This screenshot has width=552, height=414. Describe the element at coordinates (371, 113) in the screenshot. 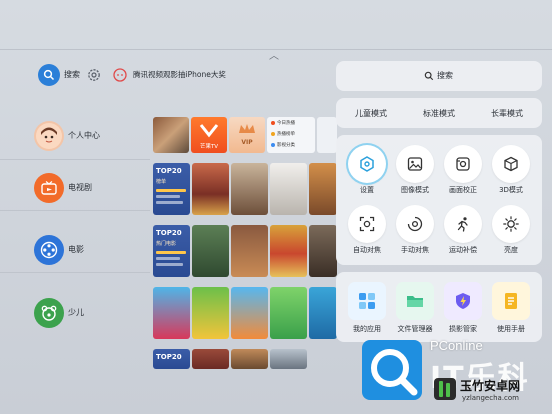

I see `mode-kids: 儿童模式` at that location.